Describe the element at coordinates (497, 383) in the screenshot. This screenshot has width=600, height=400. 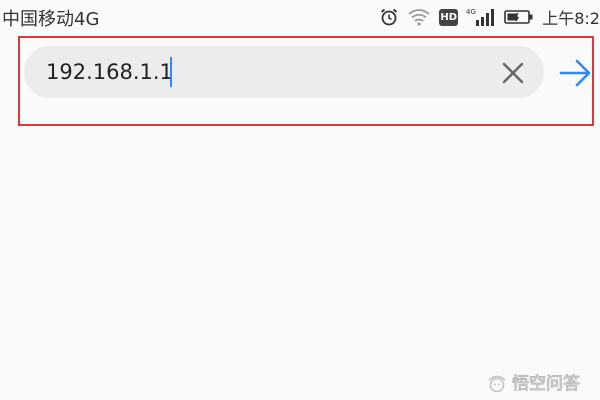
I see `watermark-logo-icon` at that location.